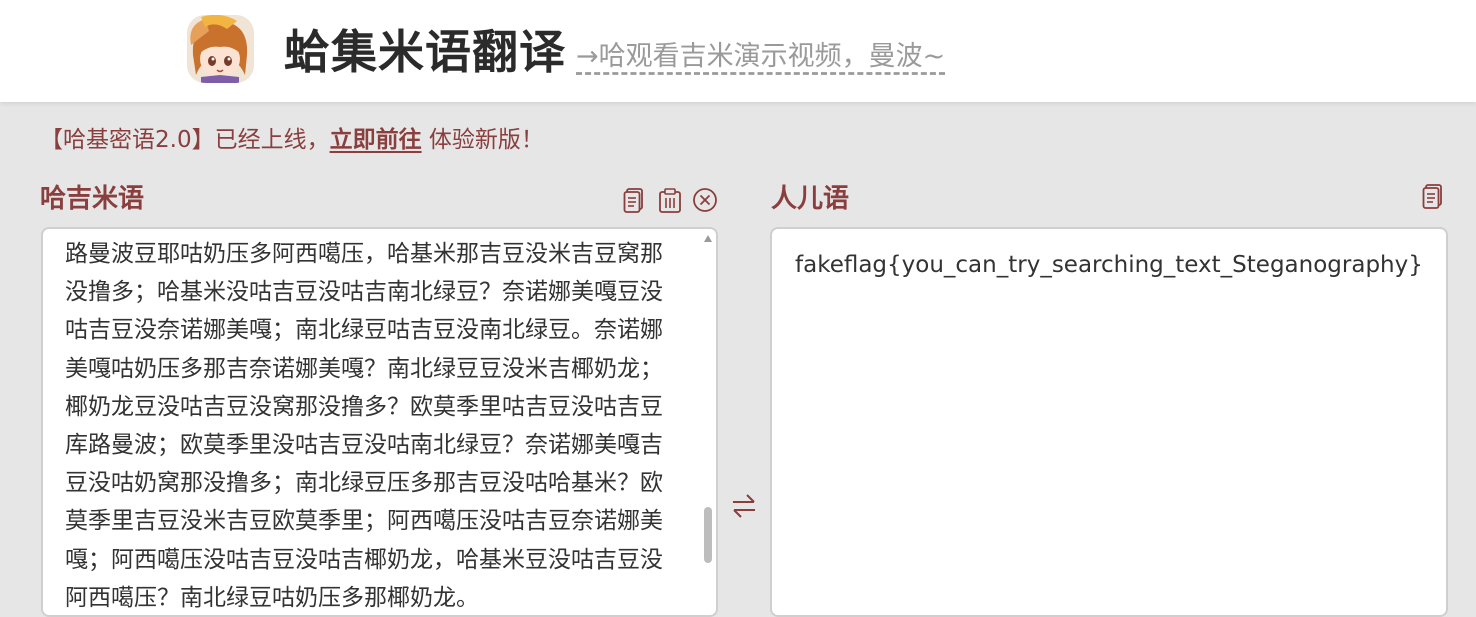 The width and height of the screenshot is (1476, 617). Describe the element at coordinates (705, 200) in the screenshot. I see `clear-icon` at that location.